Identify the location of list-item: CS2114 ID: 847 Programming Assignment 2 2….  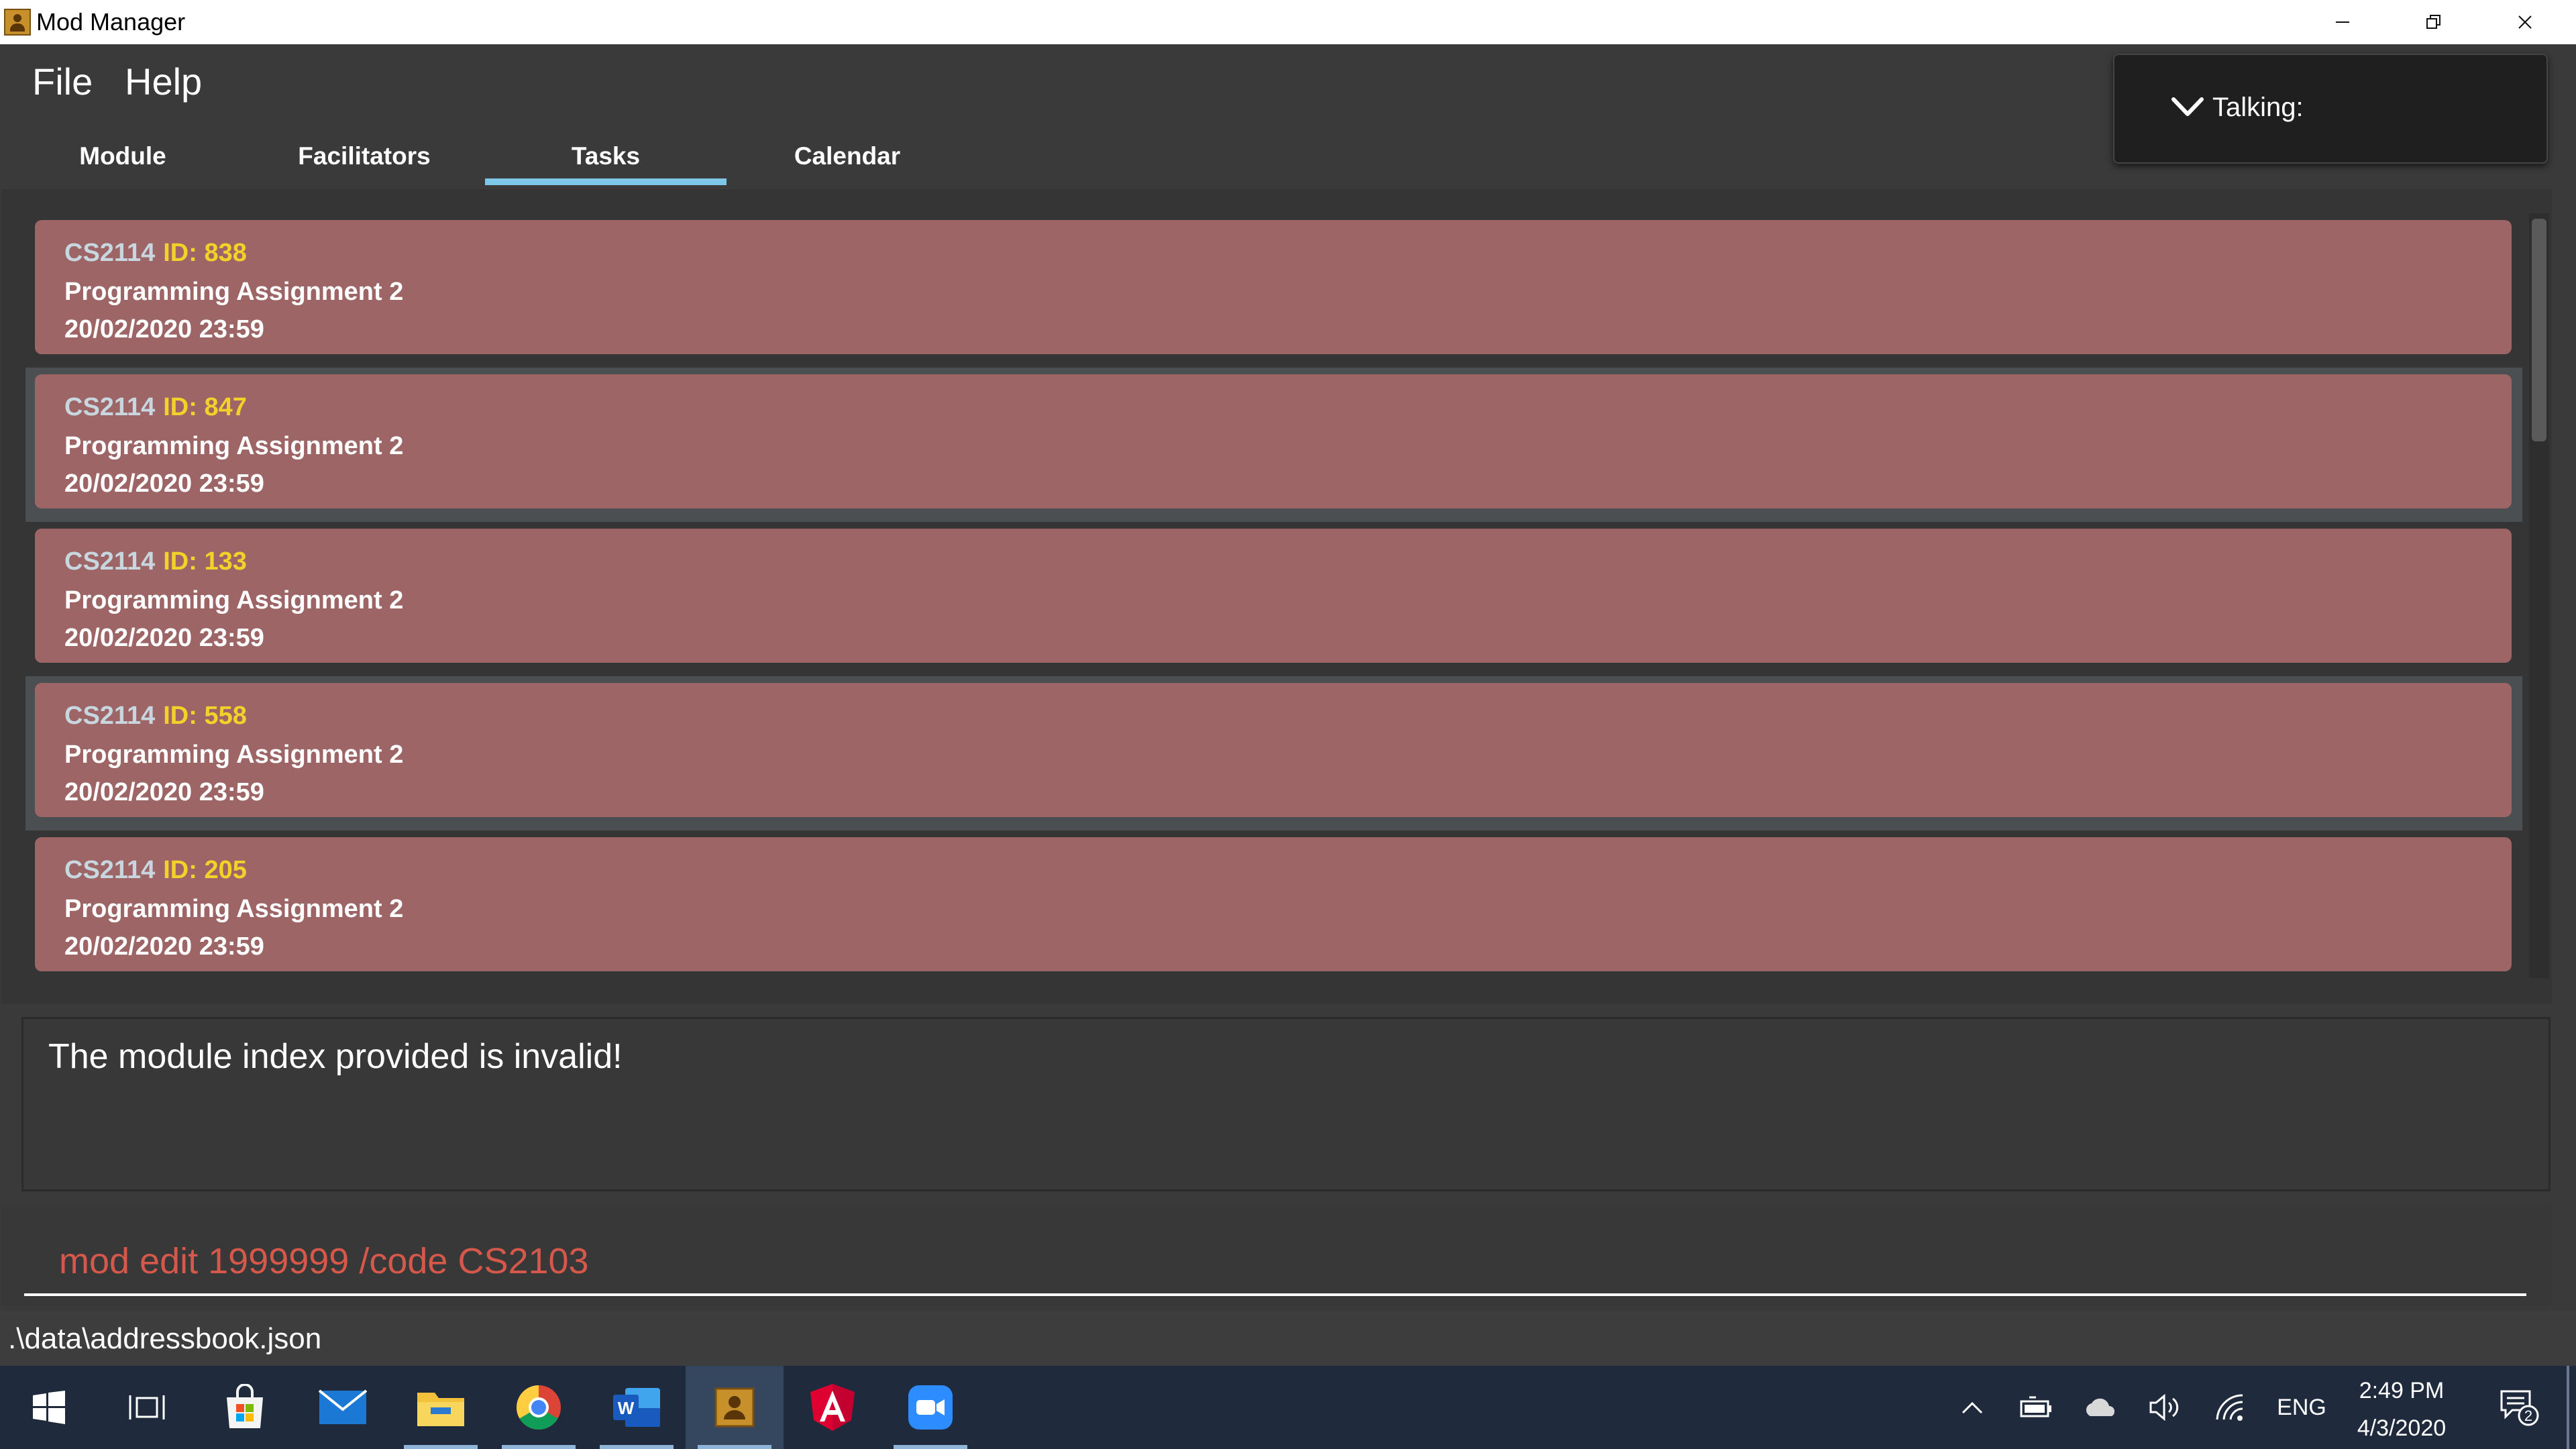
(1273, 445).